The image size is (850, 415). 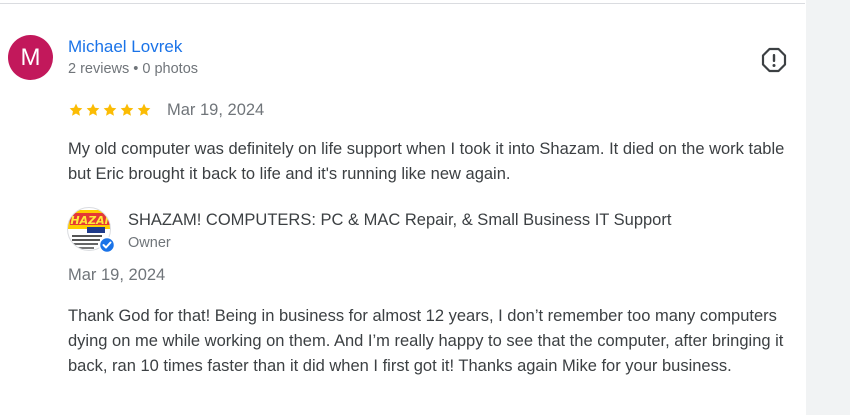 I want to click on owner-logo: SHAZAM, so click(x=91, y=230).